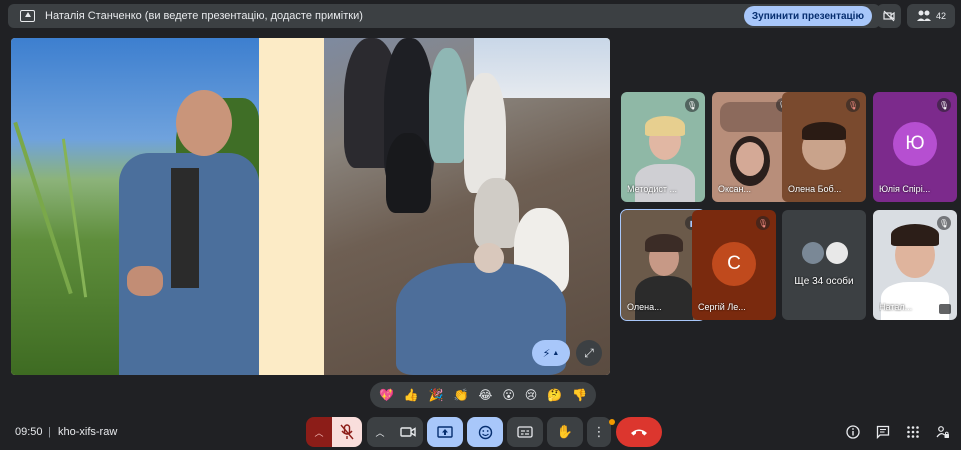  I want to click on lock-person-icon, so click(942, 432).